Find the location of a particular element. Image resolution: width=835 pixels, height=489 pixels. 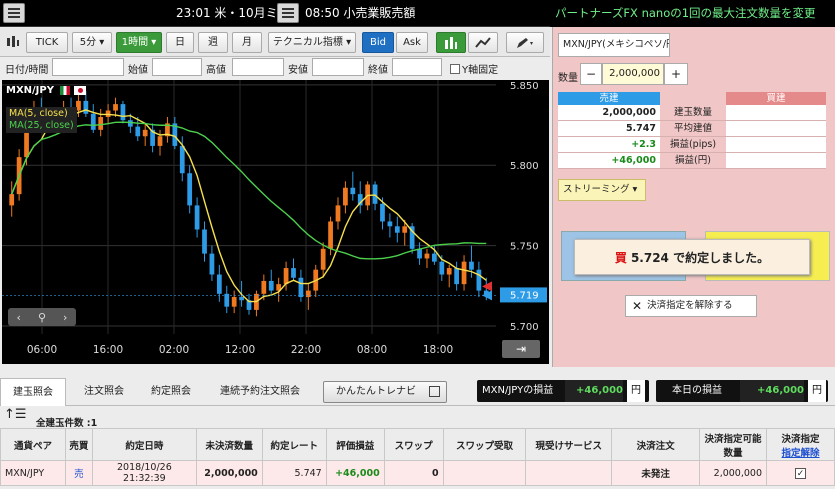

settle-checkbox: ✓ is located at coordinates (800, 473).